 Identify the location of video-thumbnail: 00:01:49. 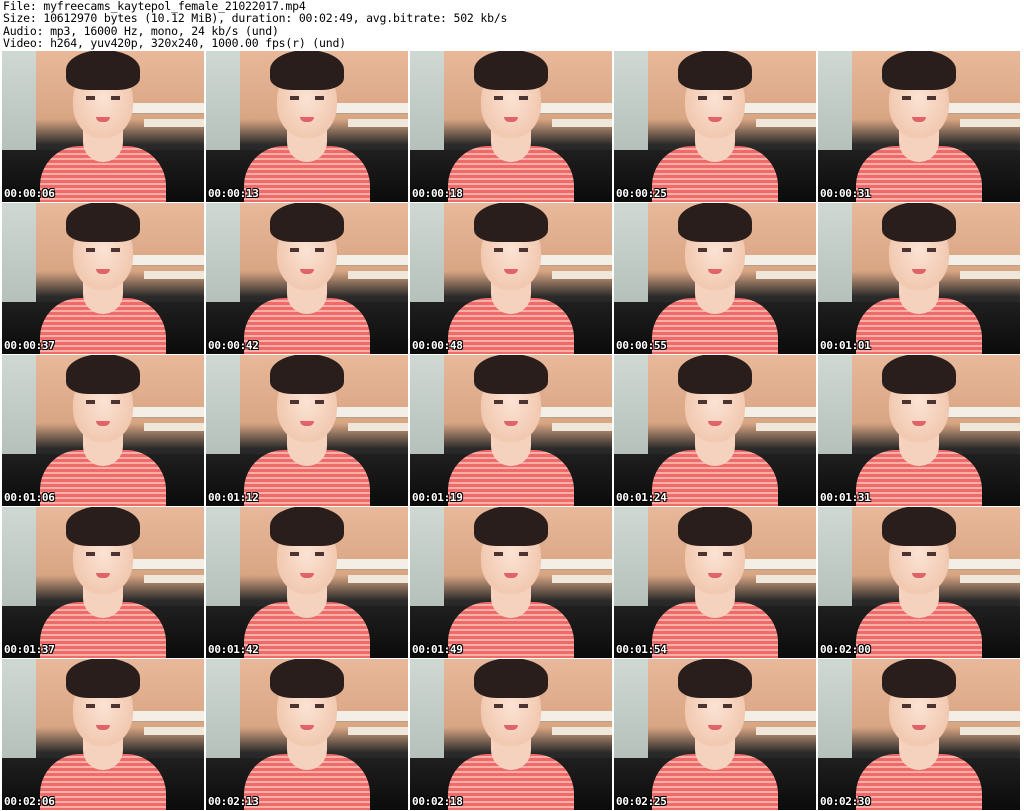
(511, 582).